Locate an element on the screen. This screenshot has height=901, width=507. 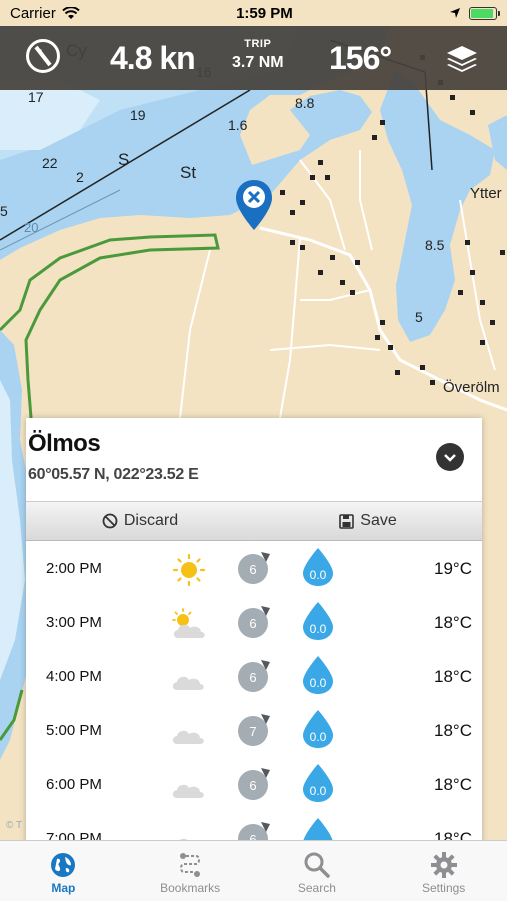
prohibited-icon is located at coordinates (110, 521).